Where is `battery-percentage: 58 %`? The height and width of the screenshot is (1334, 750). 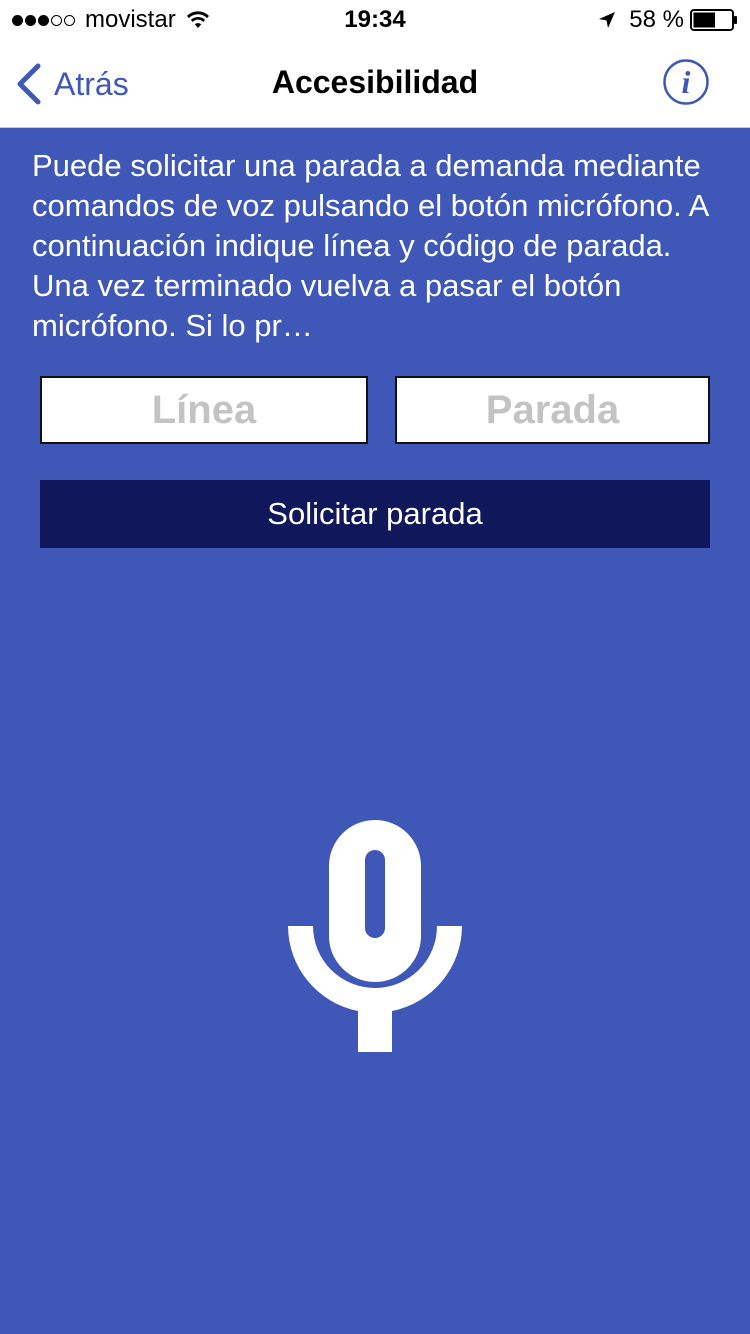
battery-percentage: 58 % is located at coordinates (656, 19).